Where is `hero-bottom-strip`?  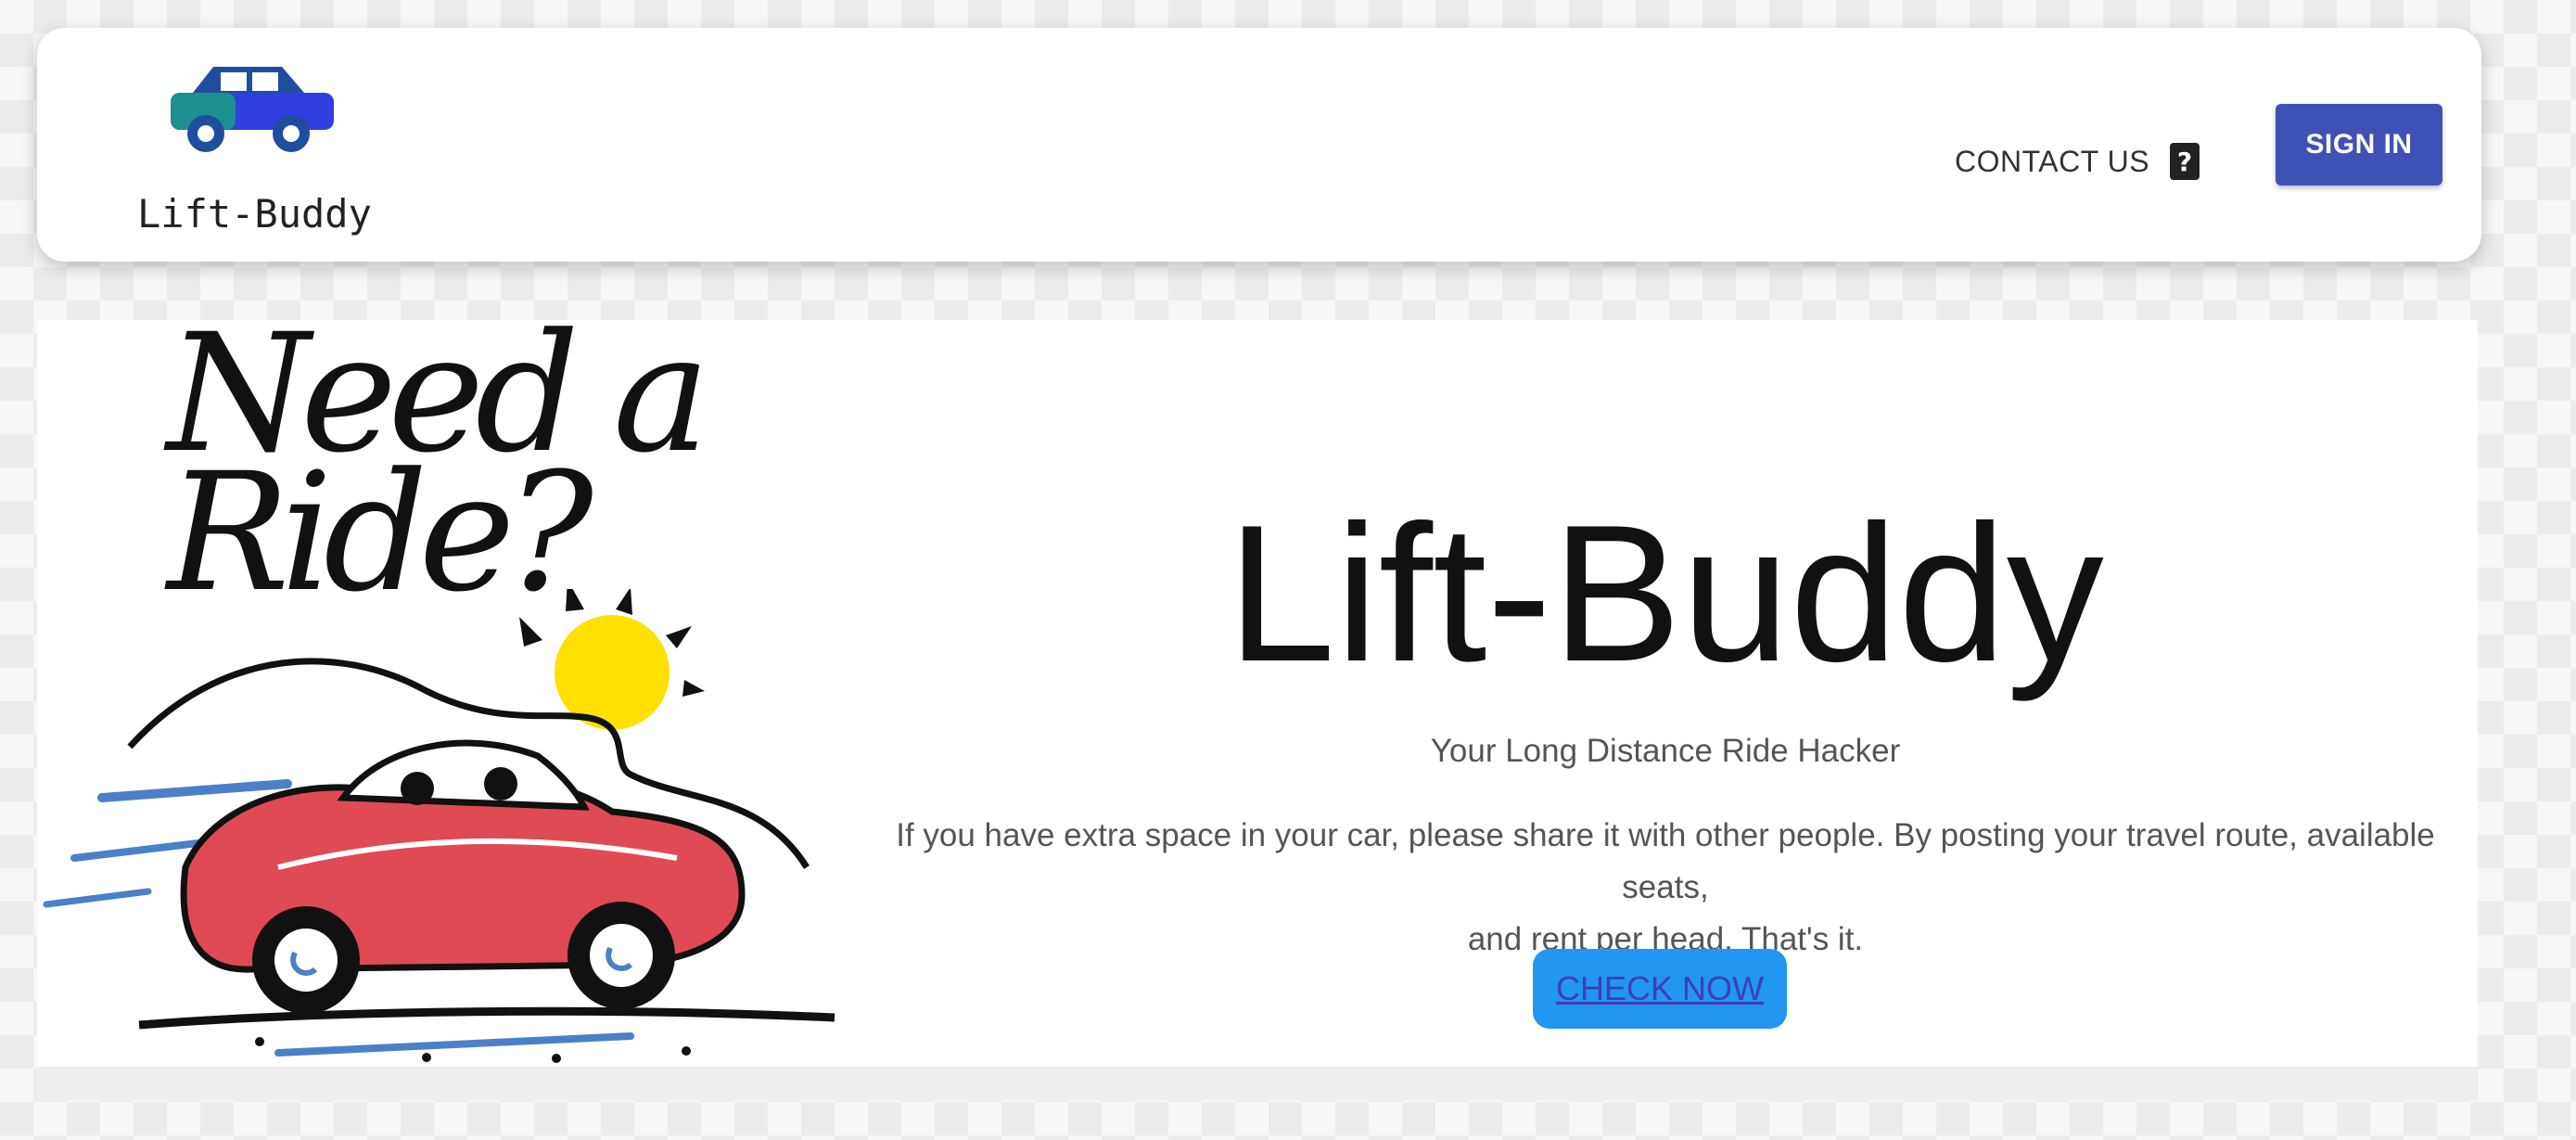
hero-bottom-strip is located at coordinates (1257, 1083).